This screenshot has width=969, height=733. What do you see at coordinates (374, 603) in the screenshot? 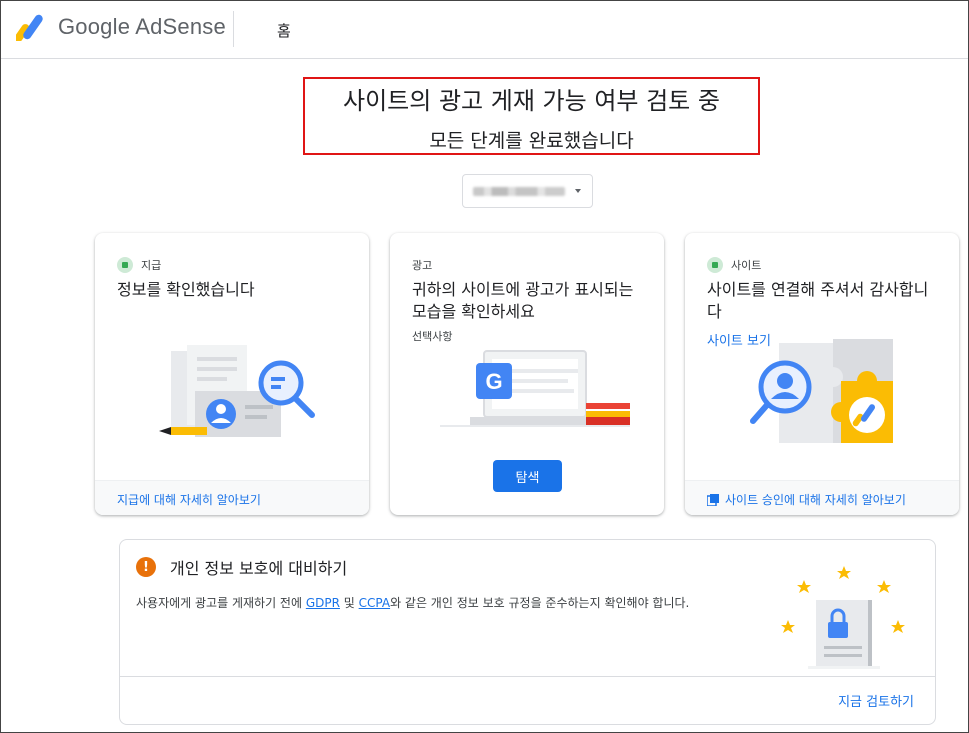
I see `ccpa-link: CCPA` at bounding box center [374, 603].